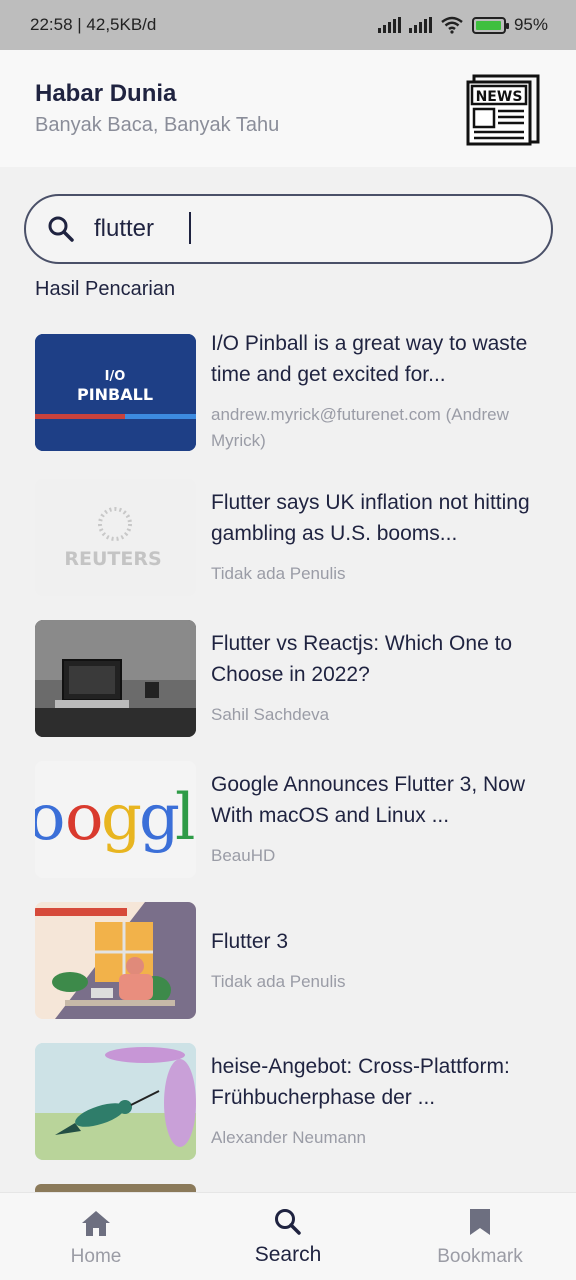 The image size is (576, 1280). Describe the element at coordinates (185, 818) in the screenshot. I see `svg-text: l` at that location.